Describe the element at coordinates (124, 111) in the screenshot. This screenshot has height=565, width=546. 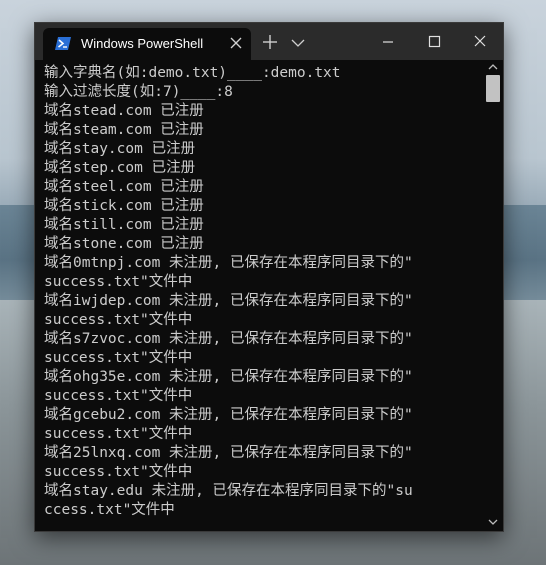
I see `terminal-line: 域名stead.com 已注册` at that location.